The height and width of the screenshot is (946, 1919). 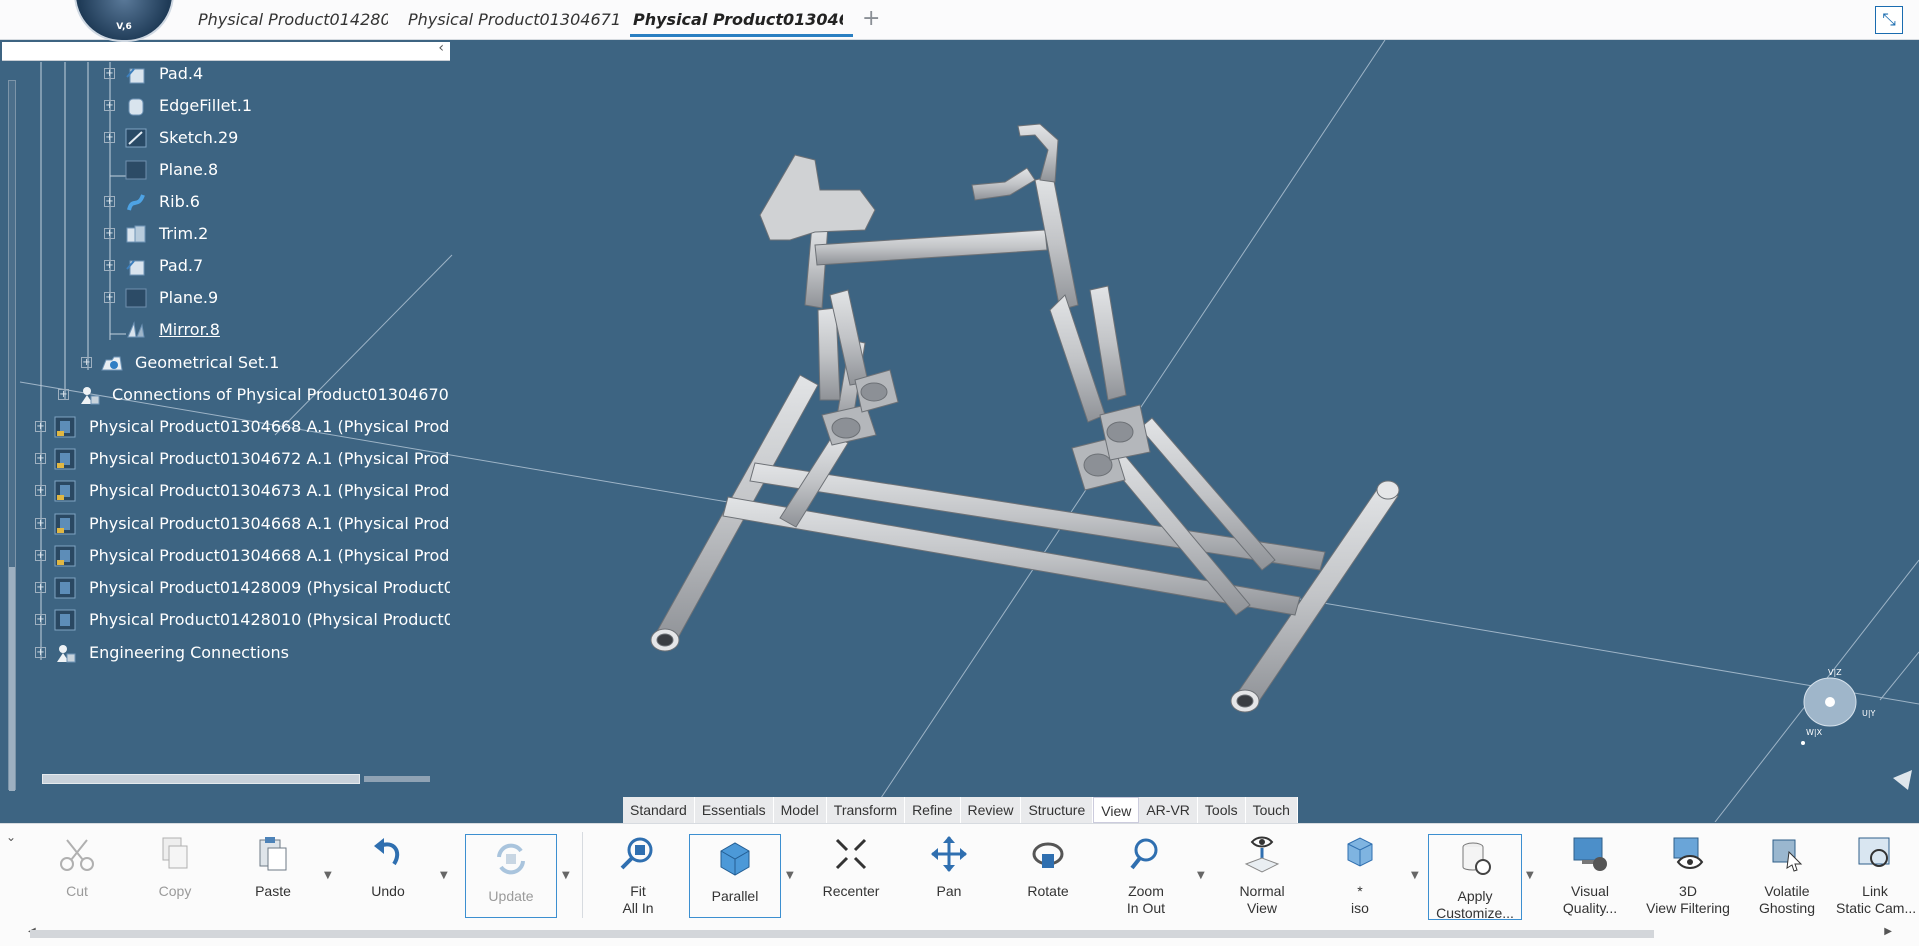 I want to click on view-filtering-label-2: View Filtering, so click(x=1688, y=908).